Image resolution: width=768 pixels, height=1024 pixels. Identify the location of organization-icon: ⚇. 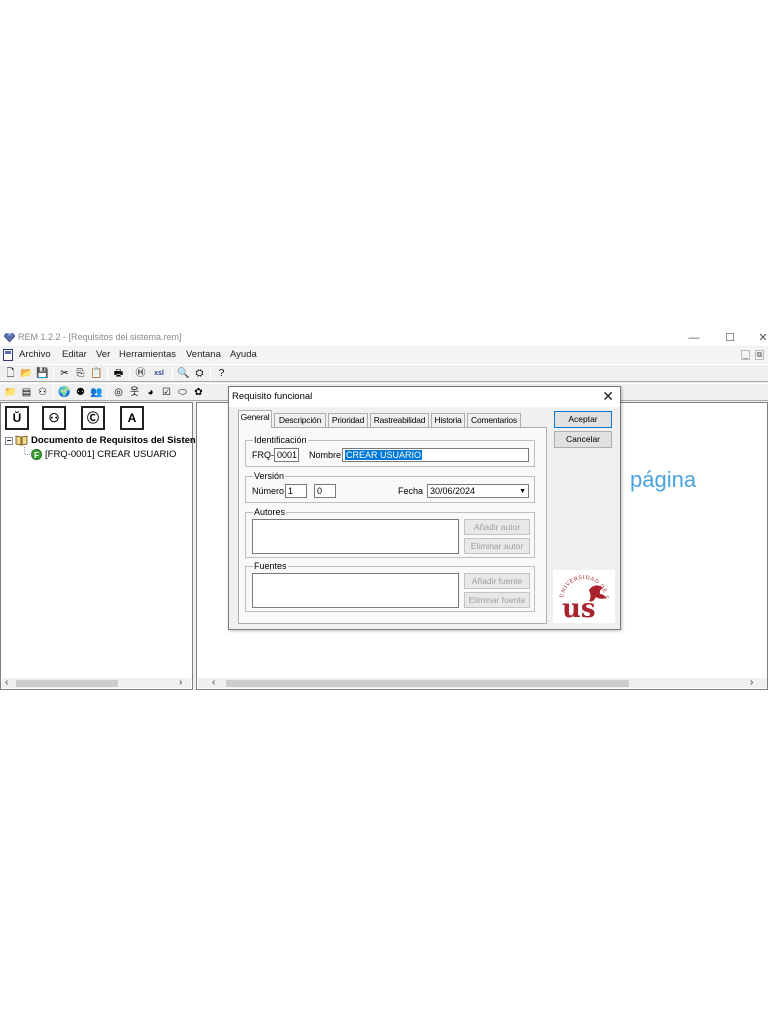
(42, 392).